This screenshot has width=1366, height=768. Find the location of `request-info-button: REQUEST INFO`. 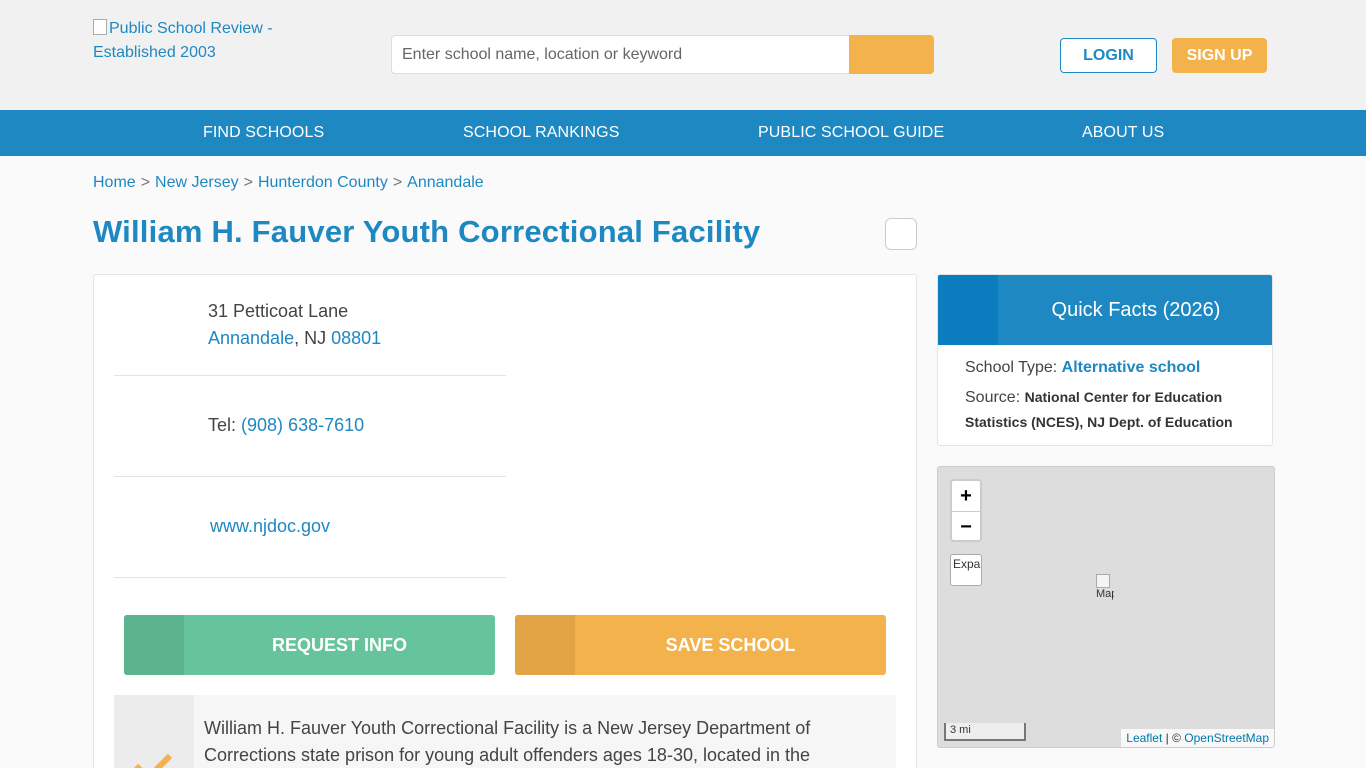

request-info-button: REQUEST INFO is located at coordinates (309, 645).